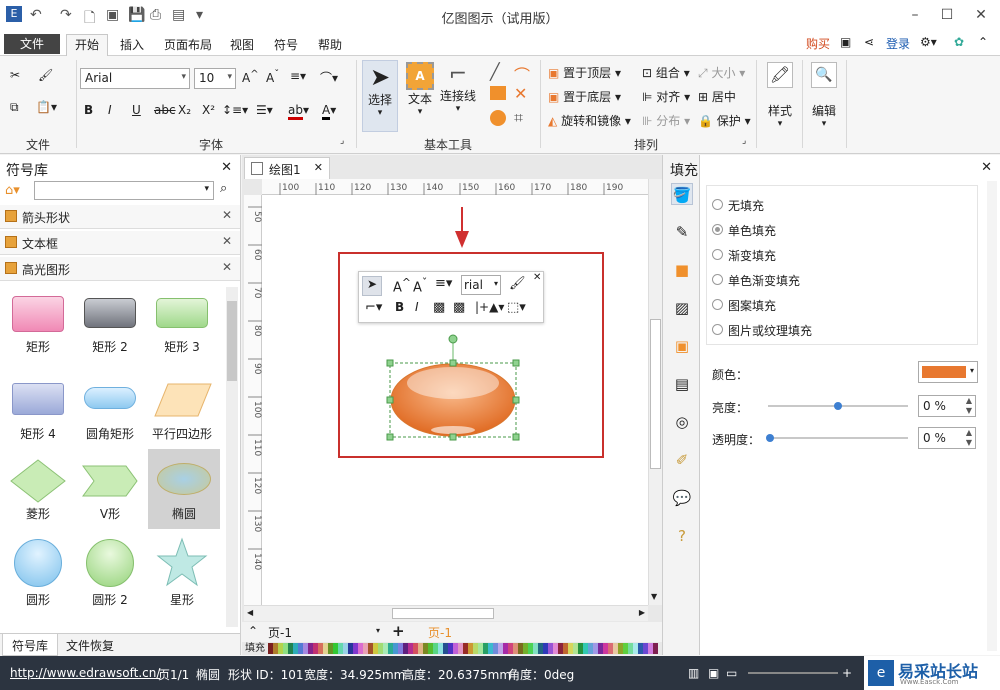 The image size is (1000, 690). Describe the element at coordinates (380, 96) in the screenshot. I see `select-tool-button: ➤ 选择 ▾` at that location.